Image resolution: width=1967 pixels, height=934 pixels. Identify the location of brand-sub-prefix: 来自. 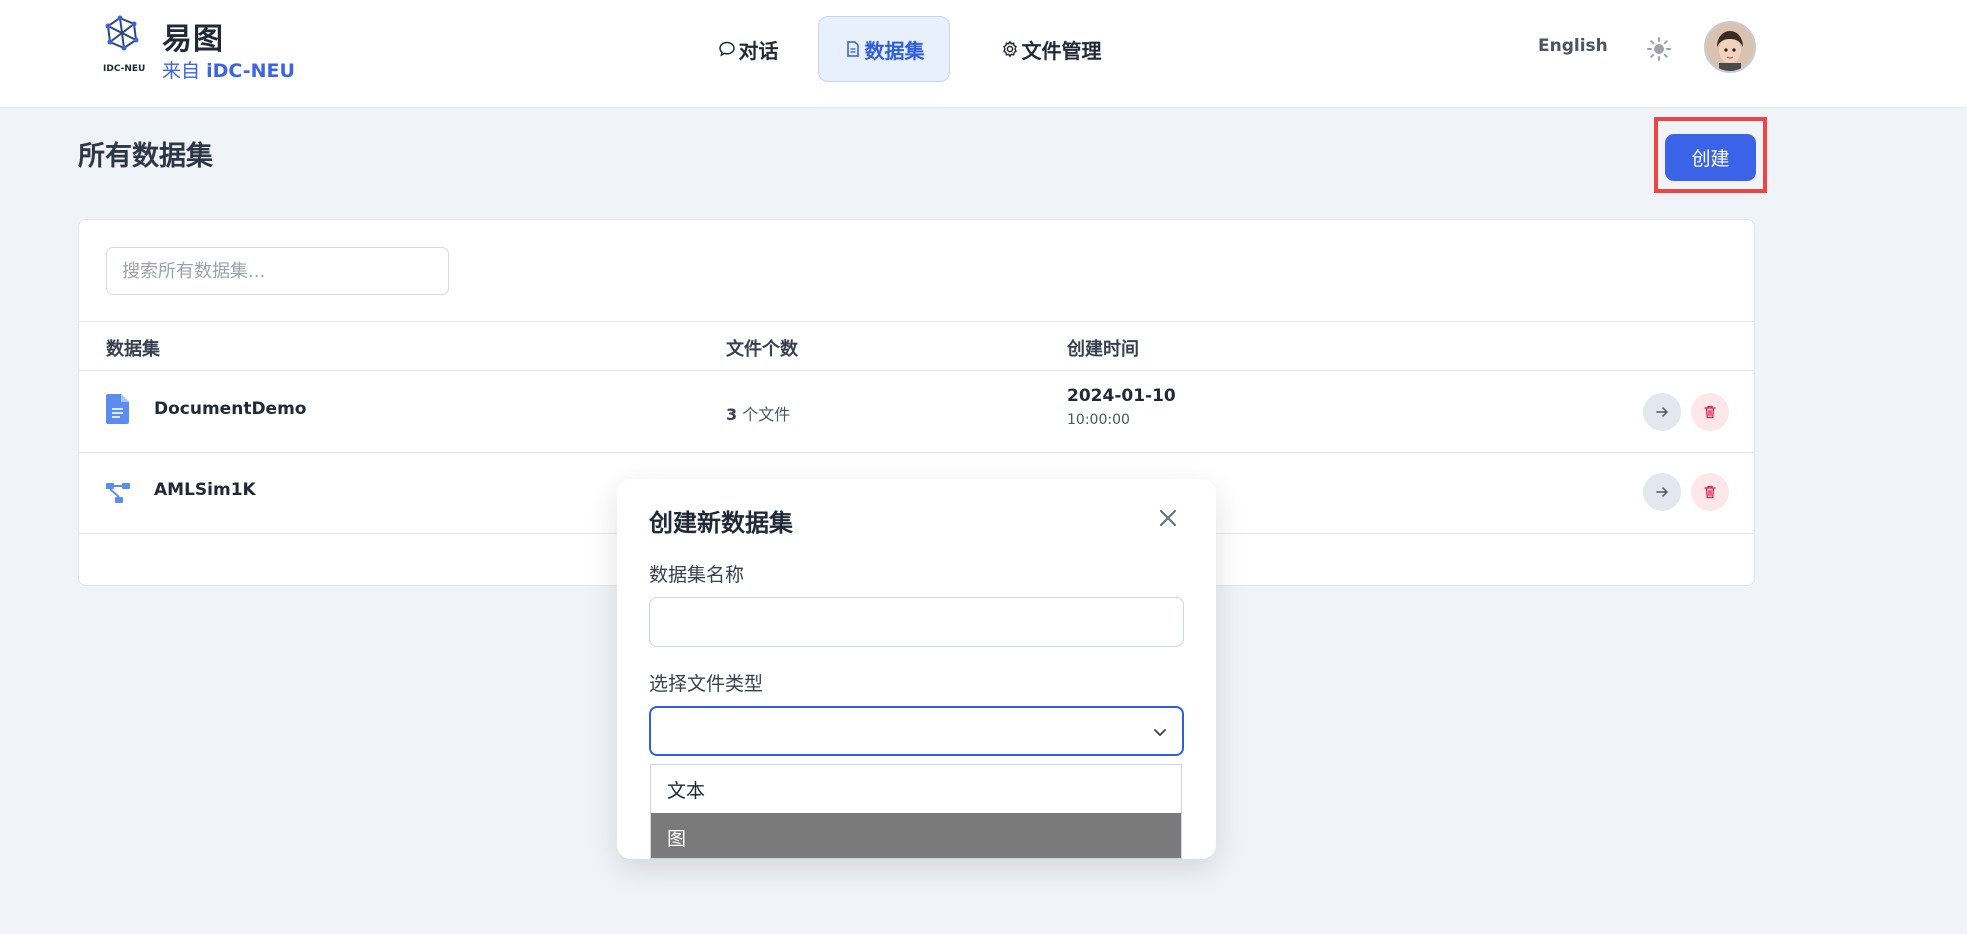
(181, 71).